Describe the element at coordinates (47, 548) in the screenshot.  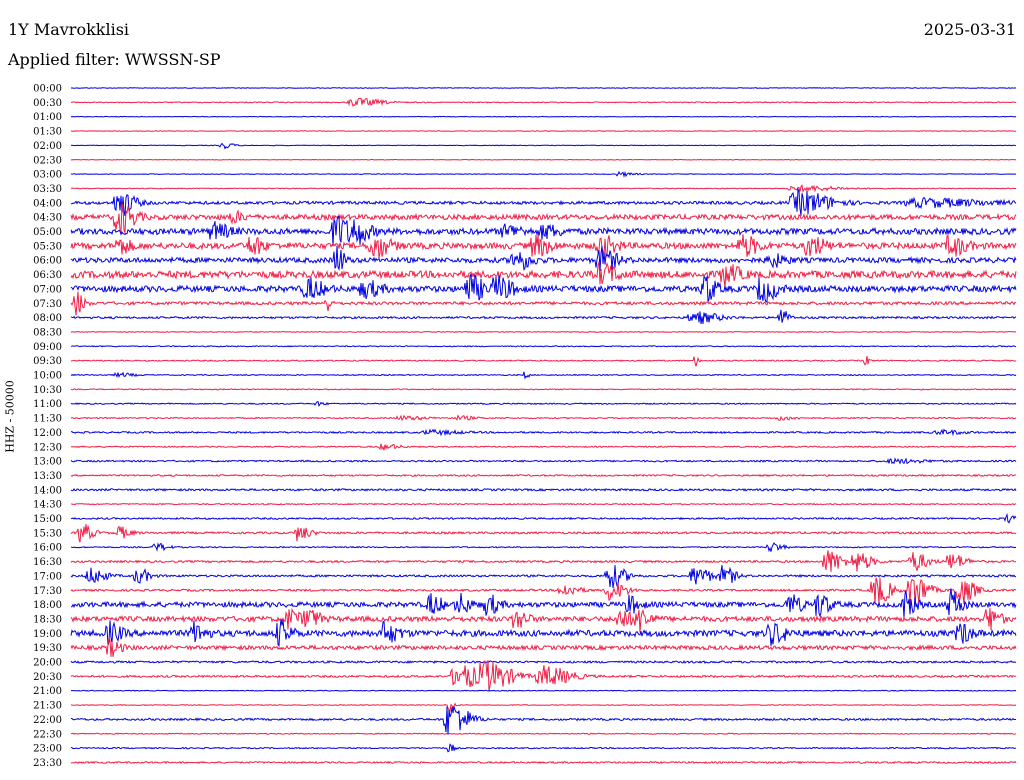
I see `time-tick-label: 16:00` at that location.